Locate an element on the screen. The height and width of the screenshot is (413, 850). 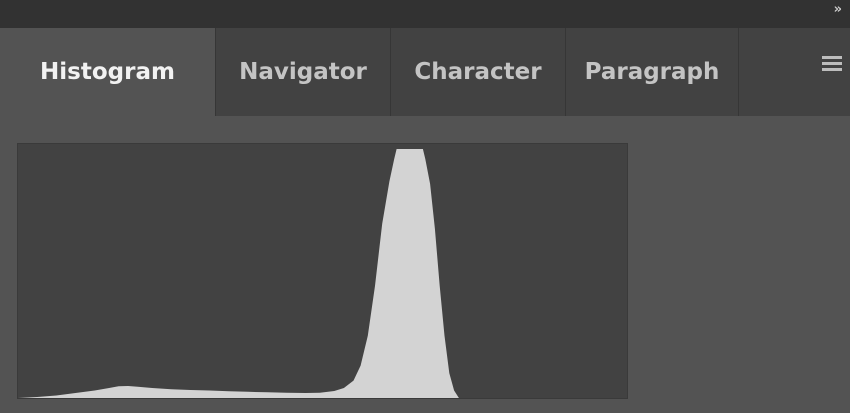
double-chevron-right-icon: » is located at coordinates (838, 10).